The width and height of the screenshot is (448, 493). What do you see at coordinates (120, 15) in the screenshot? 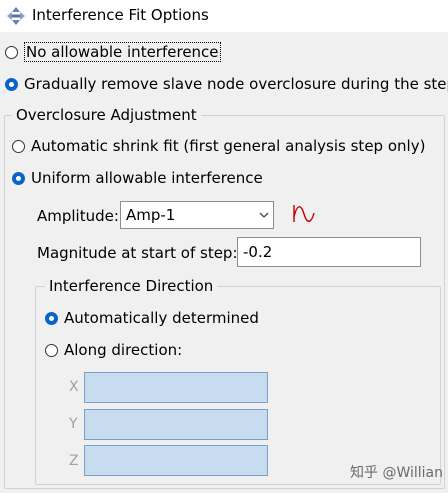
I see `window-title: Interference Fit Options` at bounding box center [120, 15].